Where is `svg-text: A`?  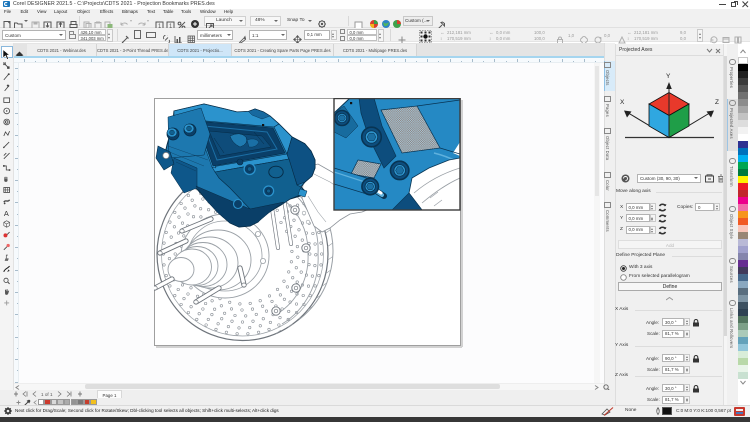 svg-text: A is located at coordinates (5, 212).